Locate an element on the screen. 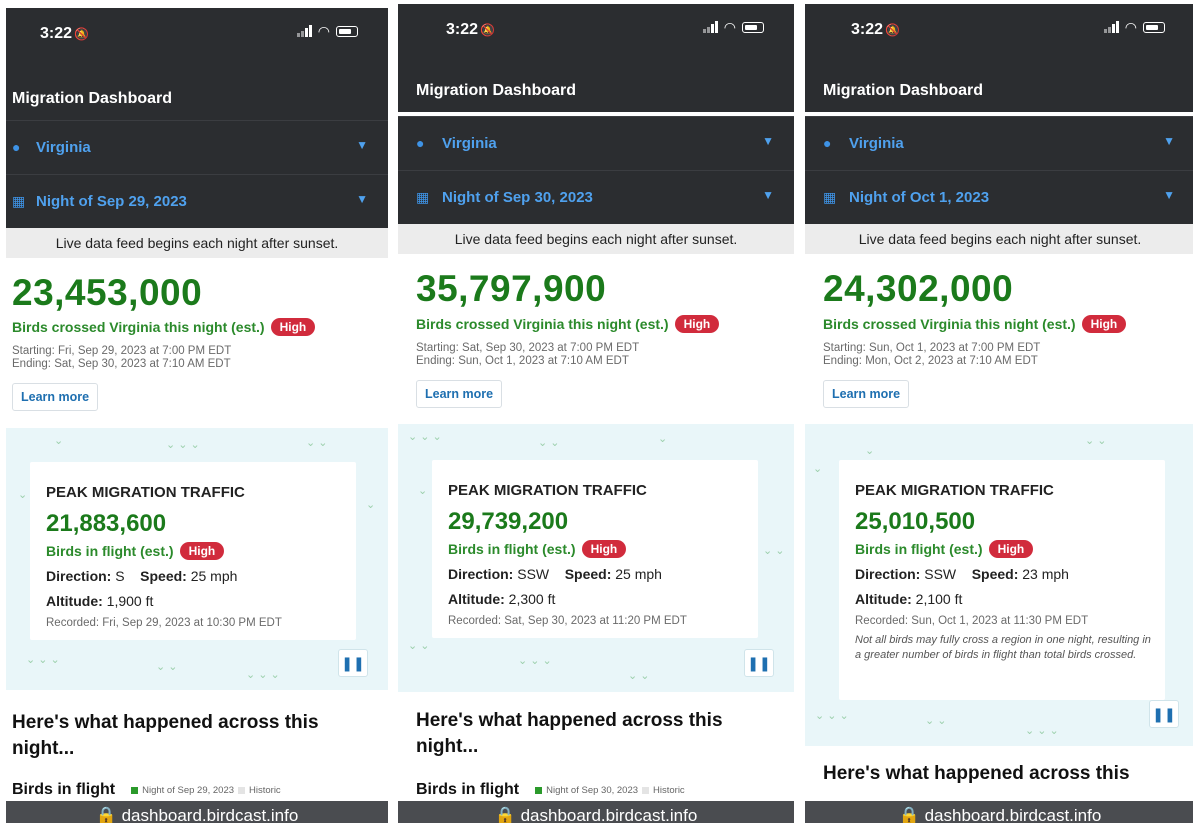 Image resolution: width=1193 pixels, height=823 pixels. altitude-value: 2,100 ft is located at coordinates (939, 599).